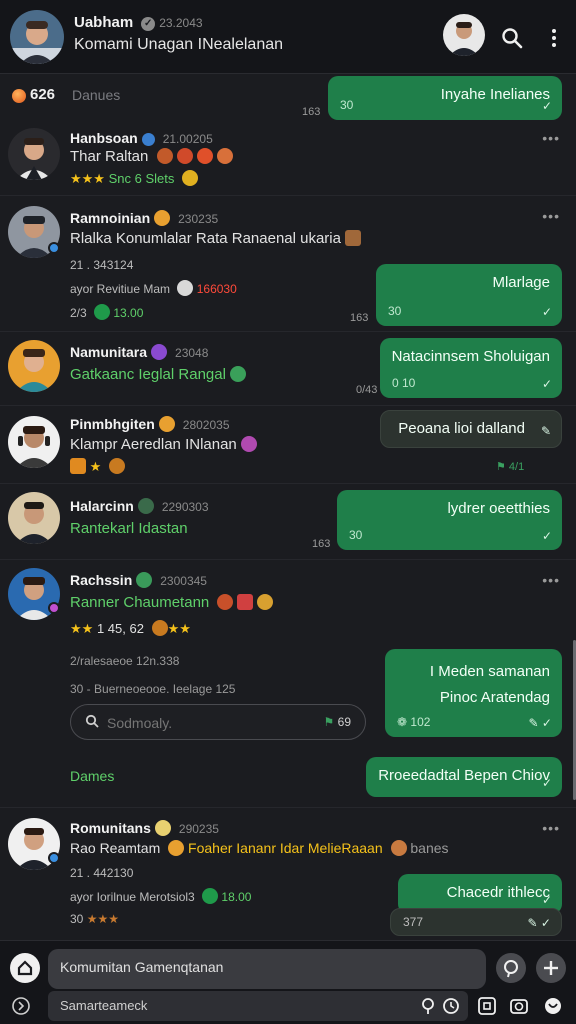  Describe the element at coordinates (258, 1006) in the screenshot. I see `sub-input-field: Samarteameck` at that location.